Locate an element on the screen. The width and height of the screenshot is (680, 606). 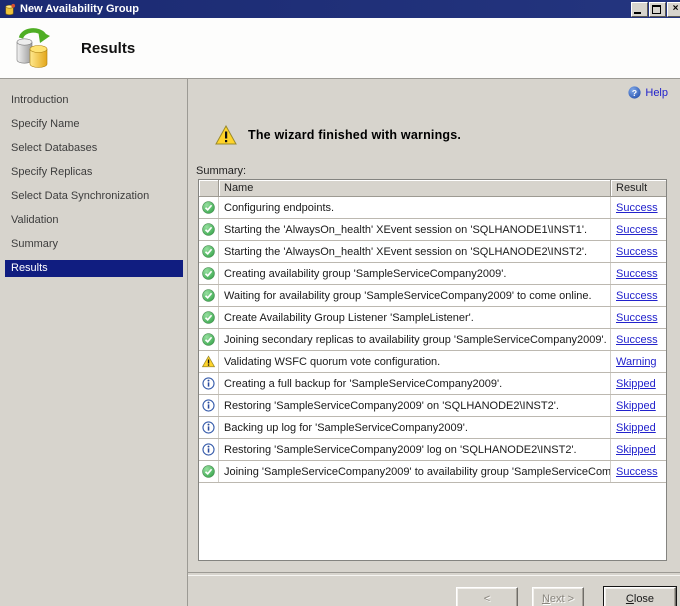
sidebar-item-select-data-synchronization: Select Data Synchronization is located at coordinates (94, 196).